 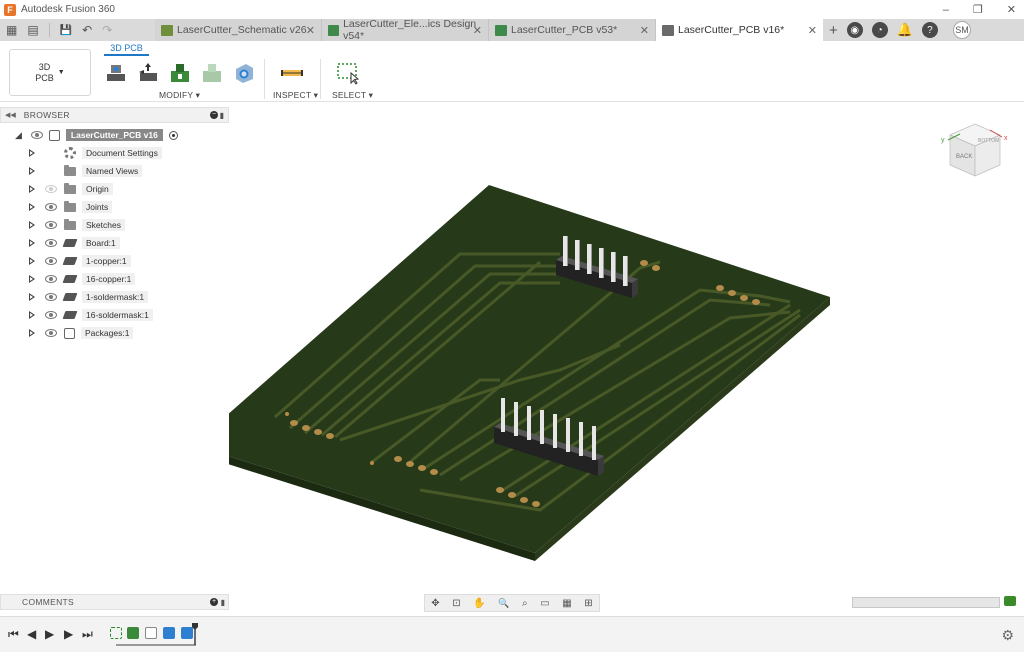 I want to click on export-3d-icon, so click(x=244, y=73).